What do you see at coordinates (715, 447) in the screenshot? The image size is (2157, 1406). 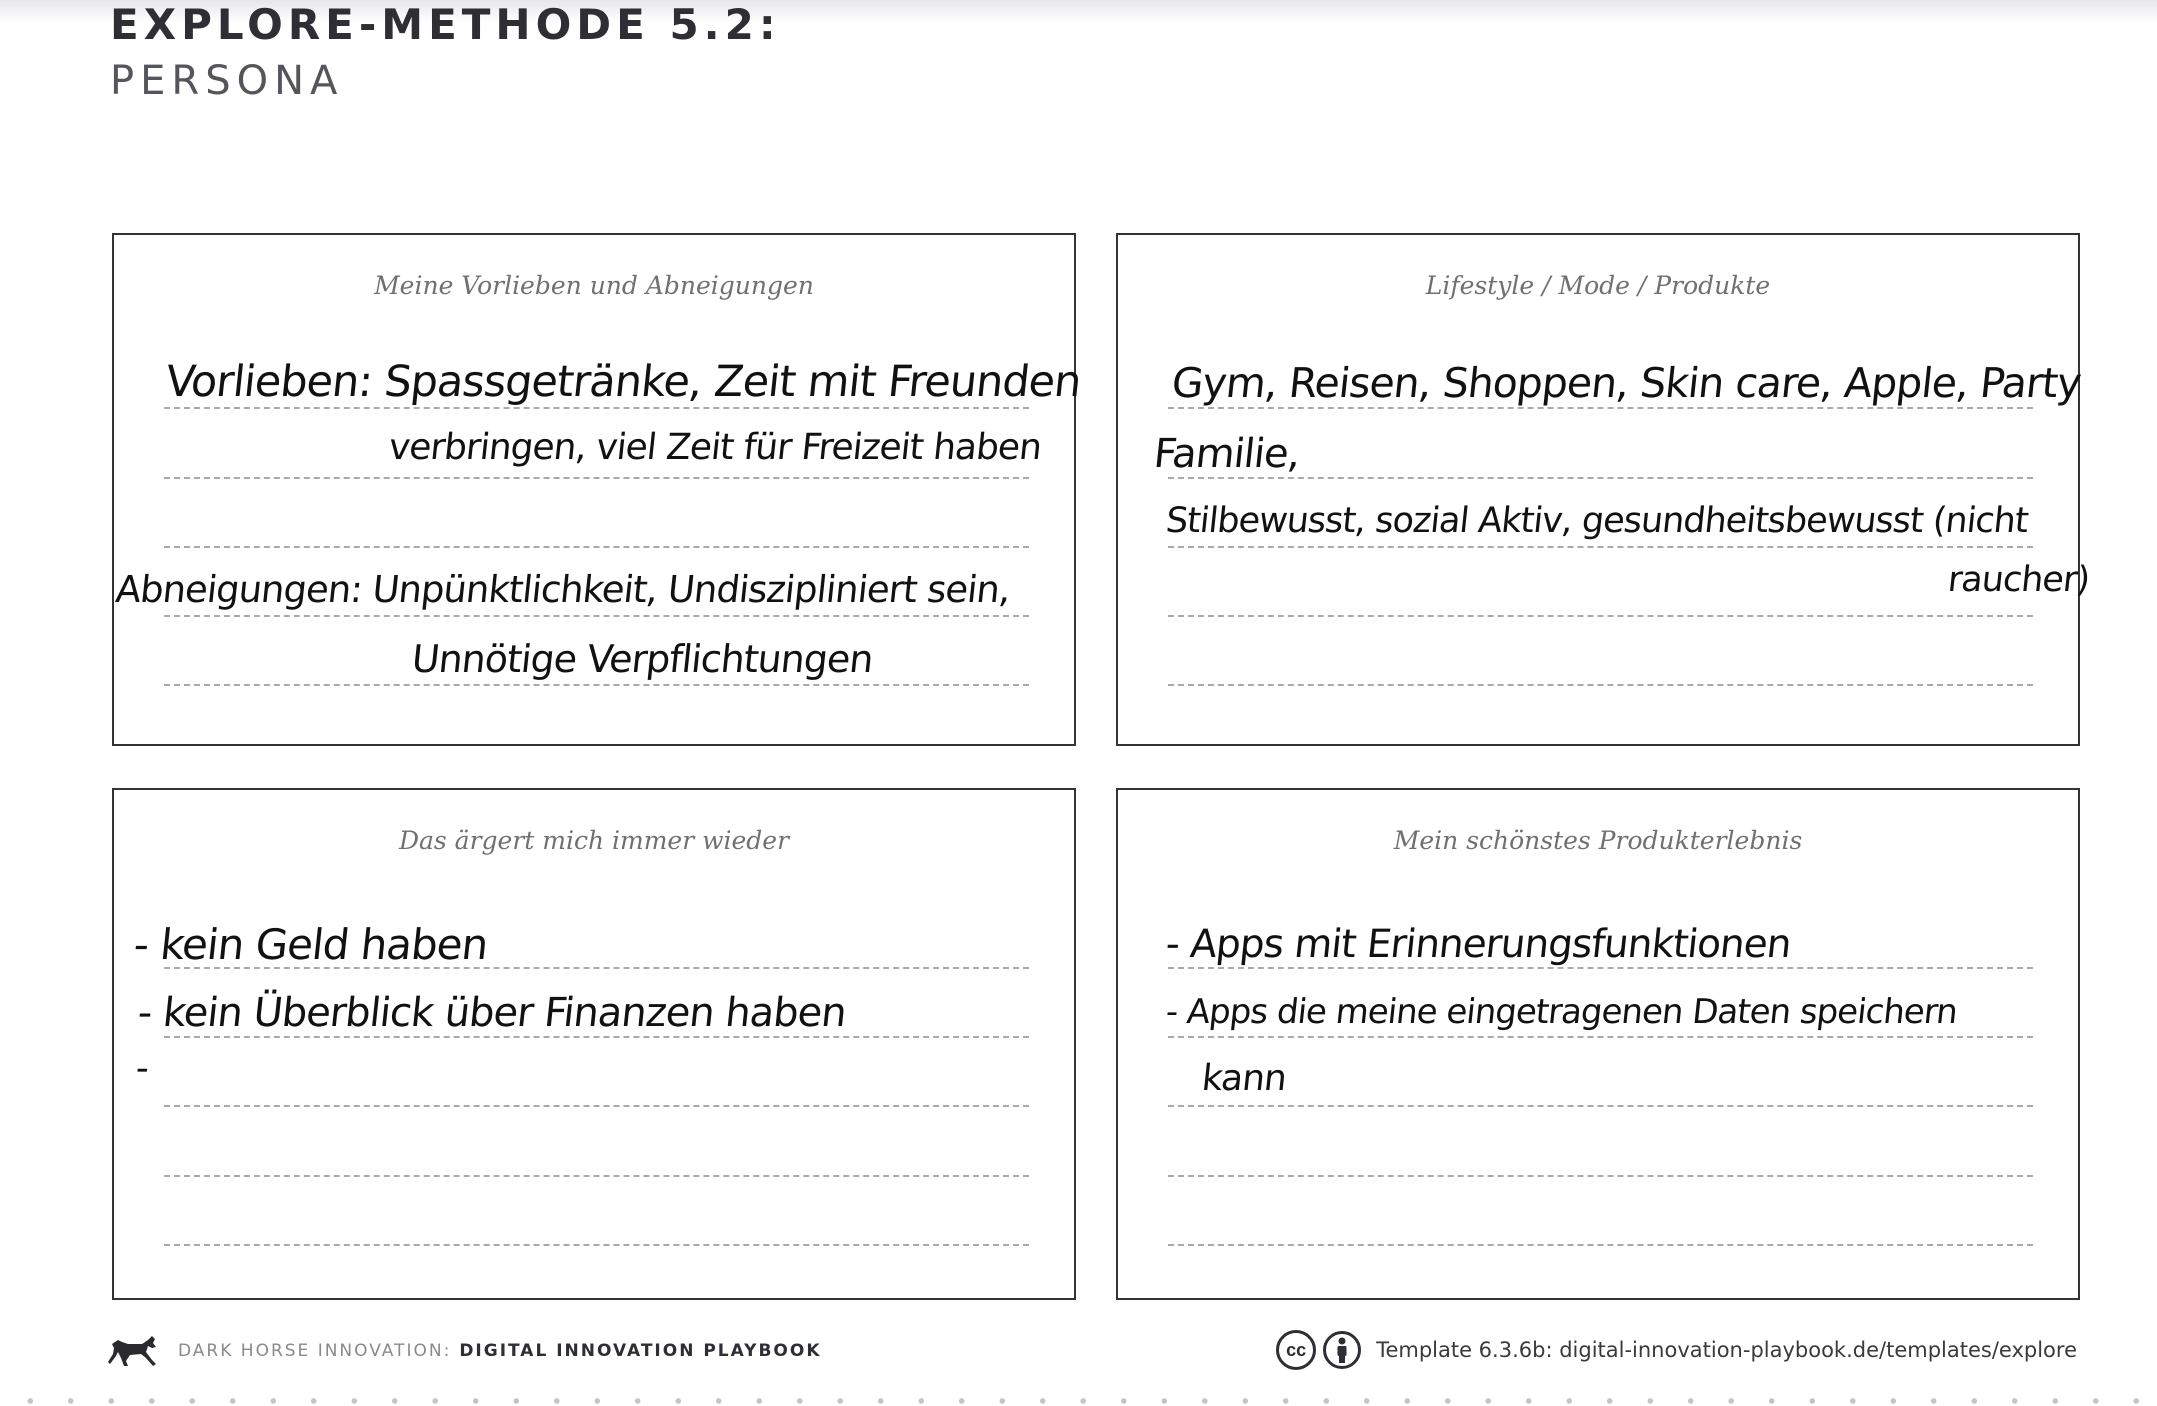 I see `handwritten-line: verbringen, viel Zeit für Freizeit haben` at bounding box center [715, 447].